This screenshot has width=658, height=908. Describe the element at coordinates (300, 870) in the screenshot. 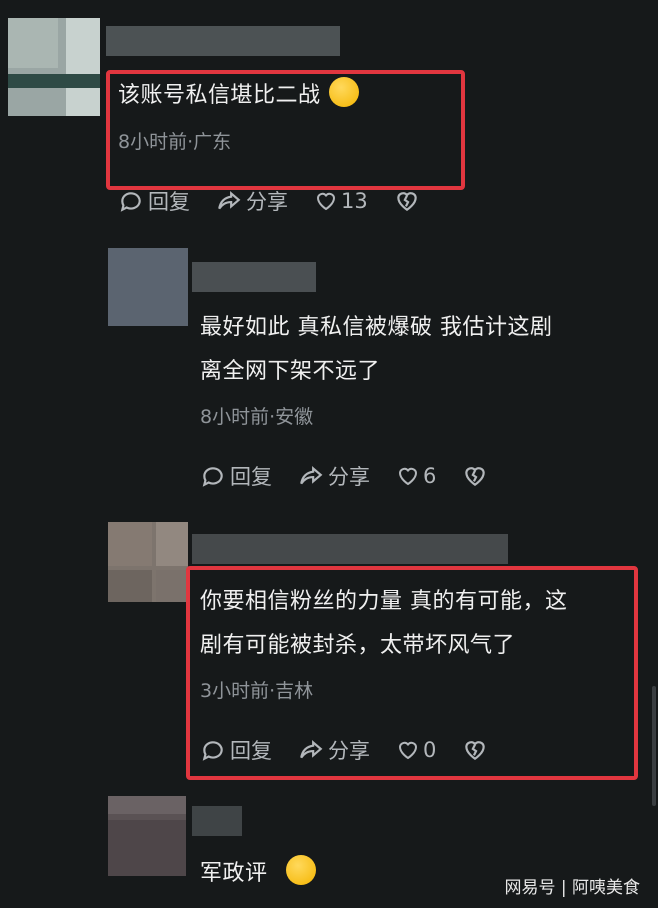

I see `thinking-emoji-icon` at that location.